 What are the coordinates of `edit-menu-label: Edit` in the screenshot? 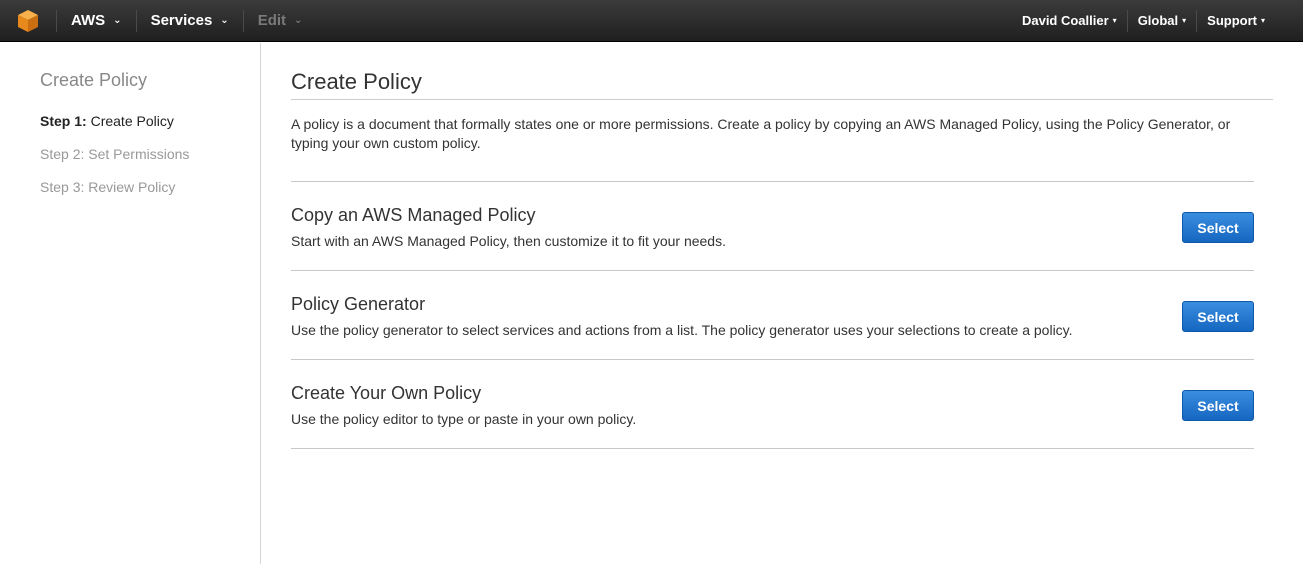 It's located at (272, 20).